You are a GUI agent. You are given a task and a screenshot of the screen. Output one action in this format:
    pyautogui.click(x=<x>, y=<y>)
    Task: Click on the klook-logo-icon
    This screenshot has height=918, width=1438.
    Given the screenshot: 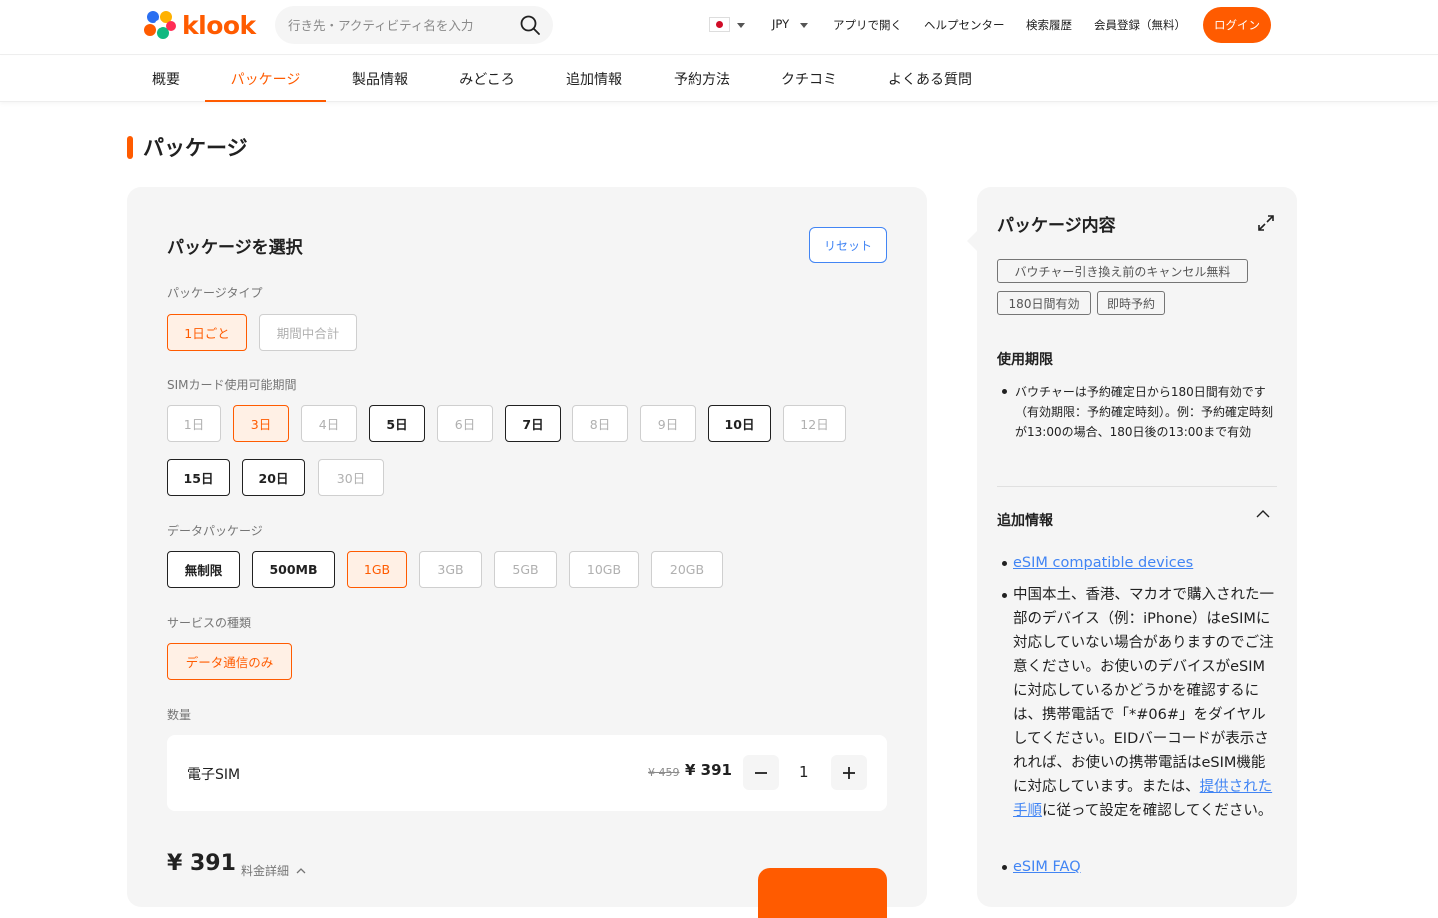 What is the action you would take?
    pyautogui.click(x=160, y=25)
    